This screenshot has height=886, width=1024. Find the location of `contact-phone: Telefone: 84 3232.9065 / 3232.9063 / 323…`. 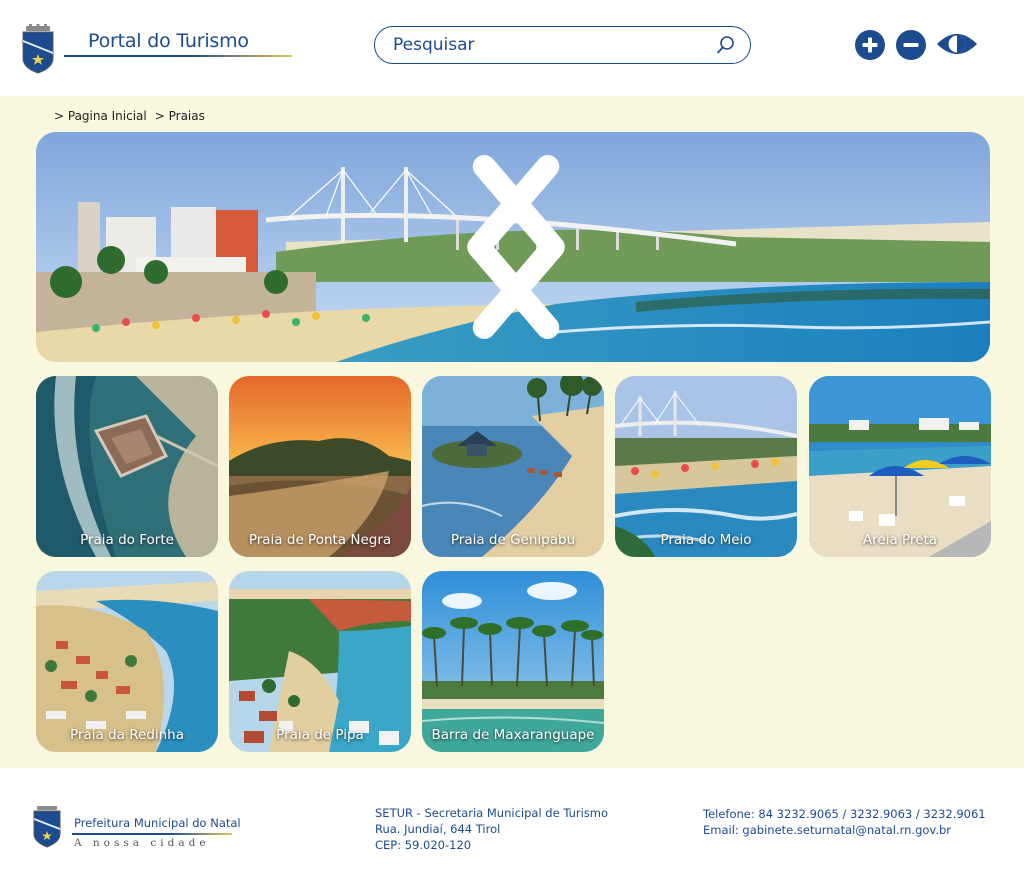

contact-phone: Telefone: 84 3232.9065 / 3232.9063 / 323… is located at coordinates (844, 814).